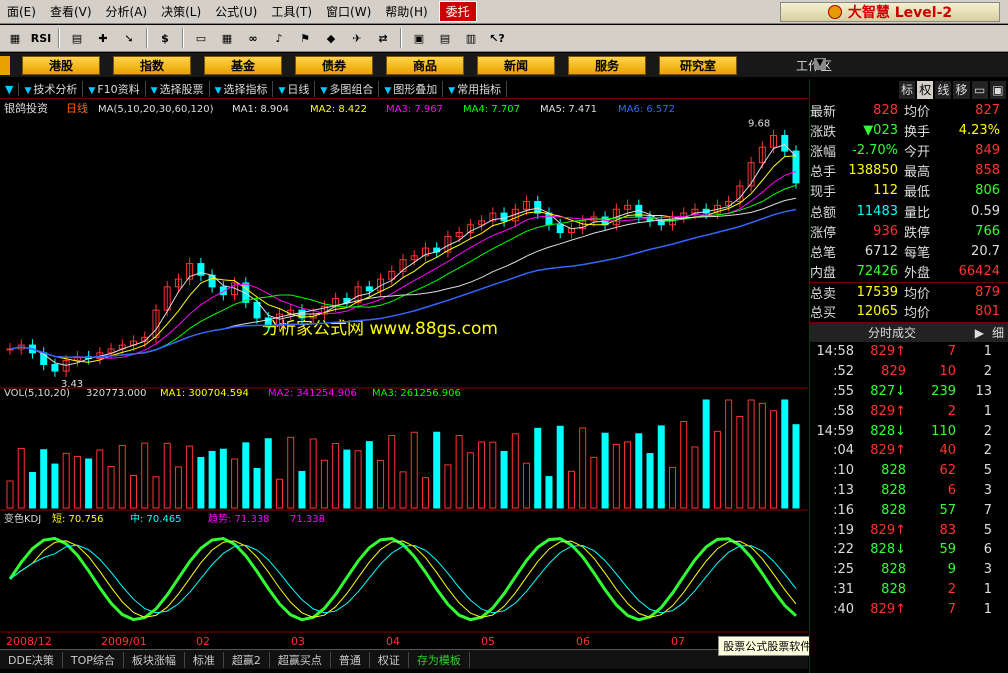 The width and height of the screenshot is (1008, 673). Describe the element at coordinates (147, 38) in the screenshot. I see `toolbar-separator` at that location.